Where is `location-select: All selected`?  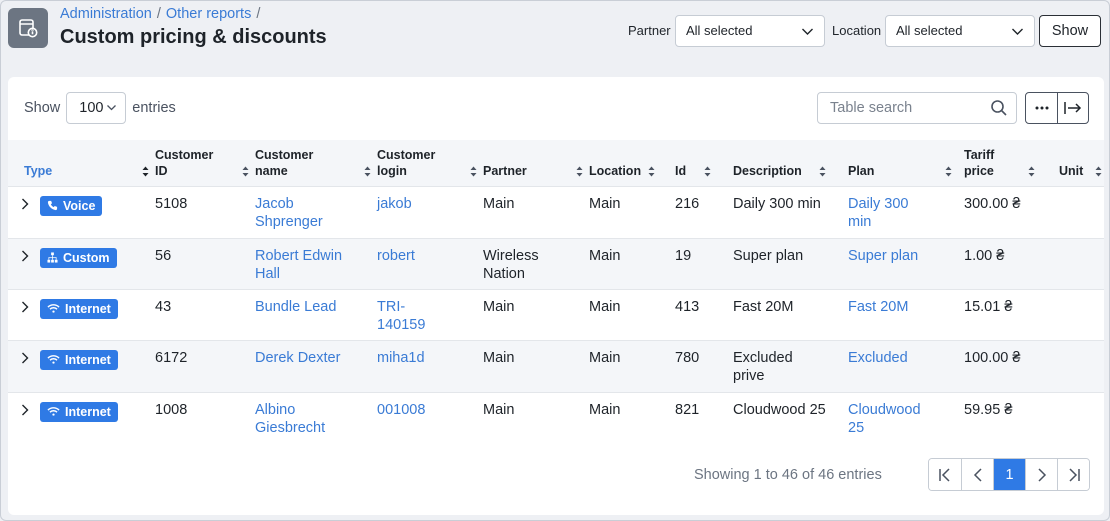 location-select: All selected is located at coordinates (960, 31).